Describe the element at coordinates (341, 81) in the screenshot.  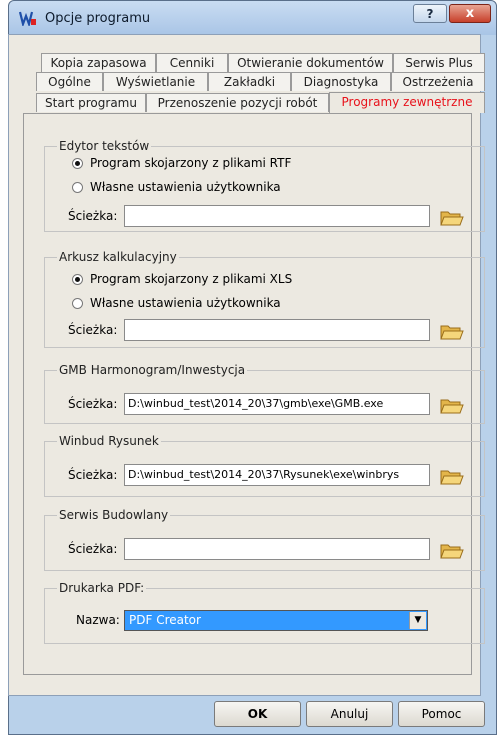
I see `tab-diagnostyka: Diagnostyka` at that location.